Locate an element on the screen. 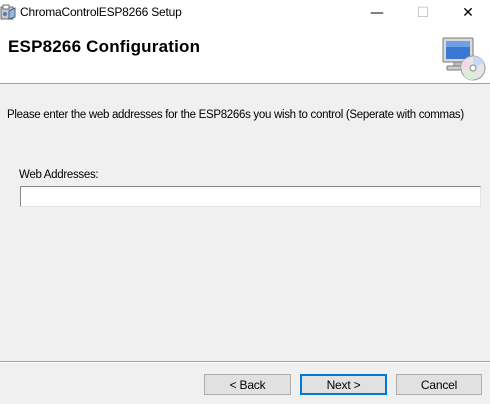  header-banner: ESP8266 Configuration is located at coordinates (245, 54).